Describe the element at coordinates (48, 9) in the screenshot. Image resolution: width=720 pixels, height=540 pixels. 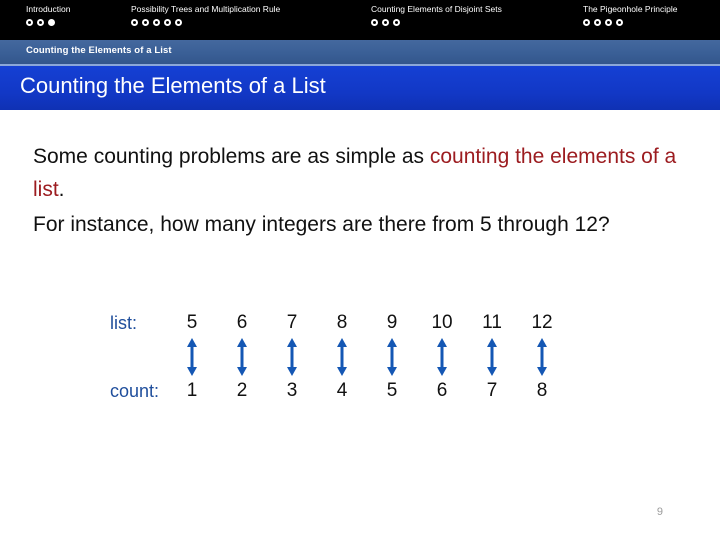
I see `nav-section-label: Introduction` at that location.